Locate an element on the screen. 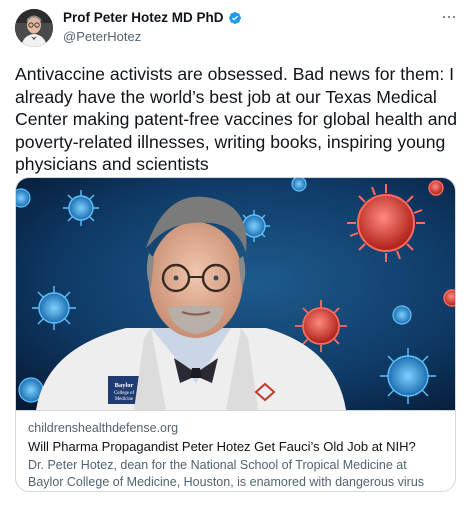 This screenshot has width=474, height=505. author-name-row: Prof Peter Hotez MD PhD is located at coordinates (152, 17).